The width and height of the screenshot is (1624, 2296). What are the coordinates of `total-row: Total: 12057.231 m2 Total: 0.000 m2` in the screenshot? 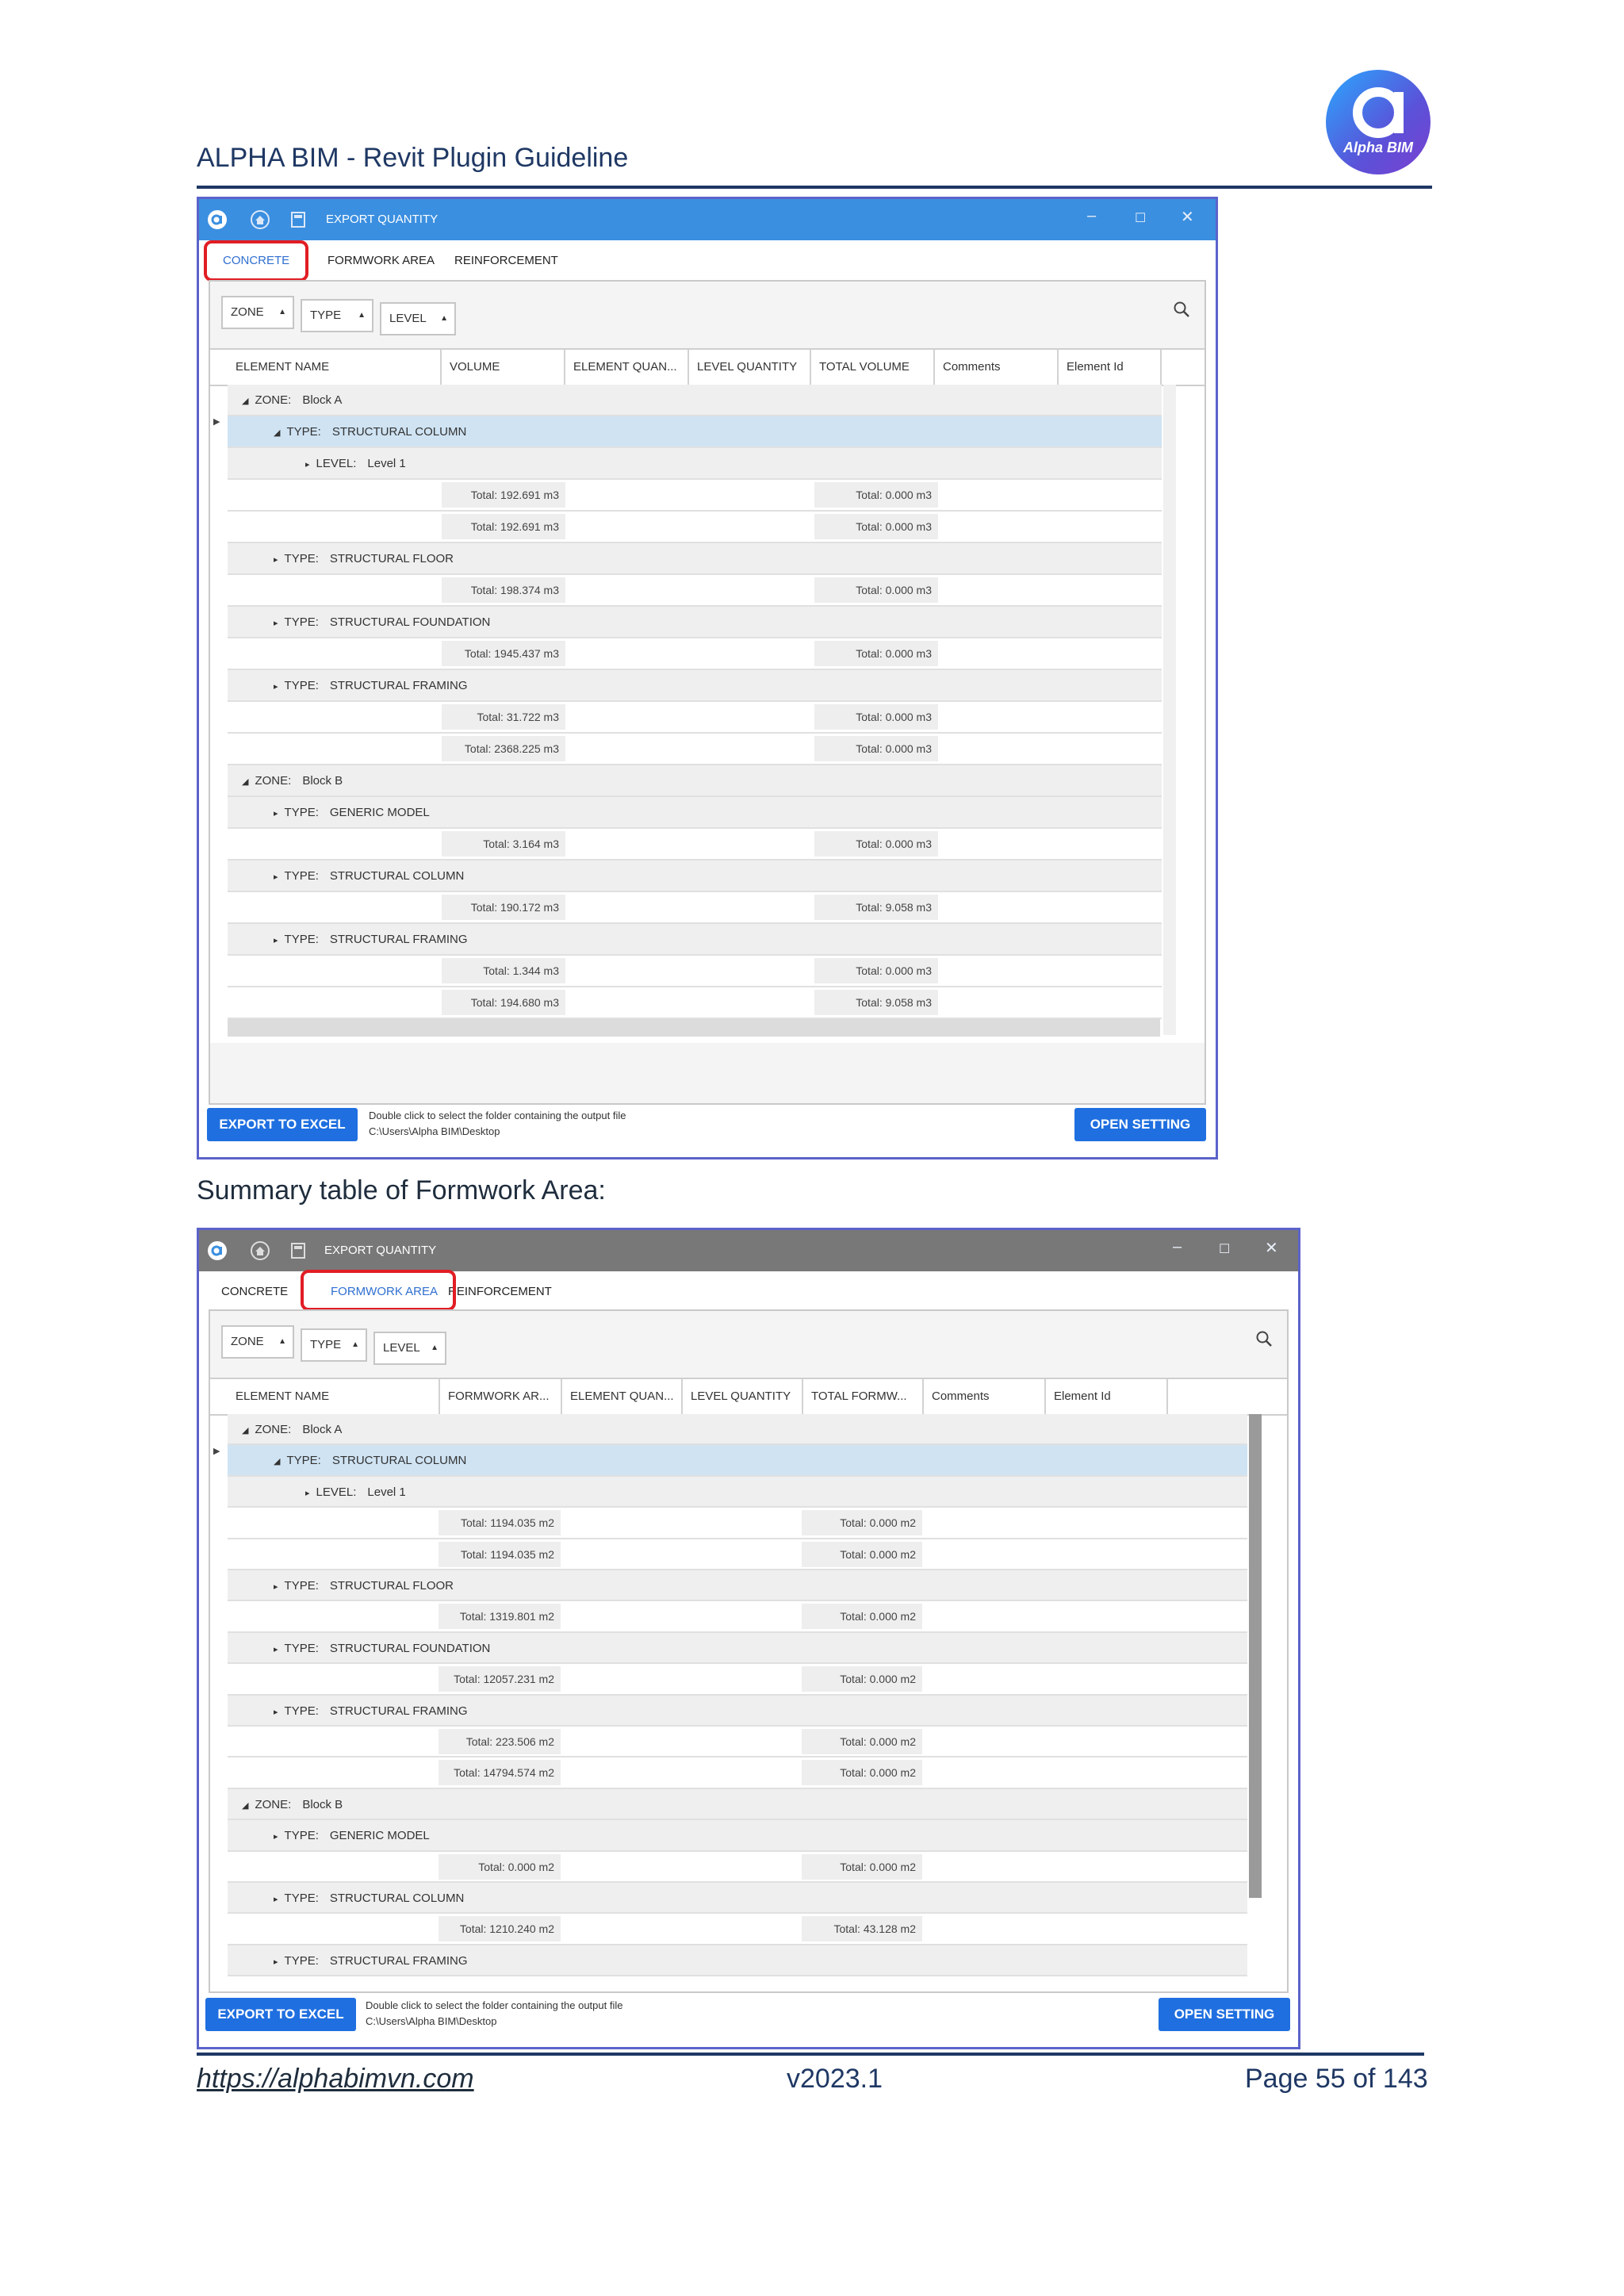 It's located at (737, 1680).